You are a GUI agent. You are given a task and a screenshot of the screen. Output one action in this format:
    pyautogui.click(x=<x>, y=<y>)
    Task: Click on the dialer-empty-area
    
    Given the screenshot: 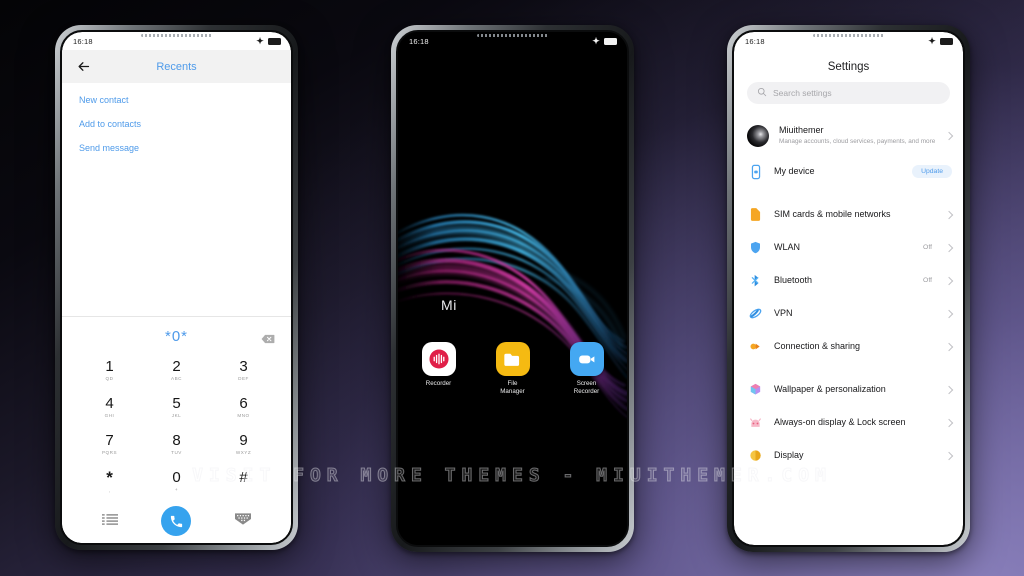 What is the action you would take?
    pyautogui.click(x=176, y=243)
    